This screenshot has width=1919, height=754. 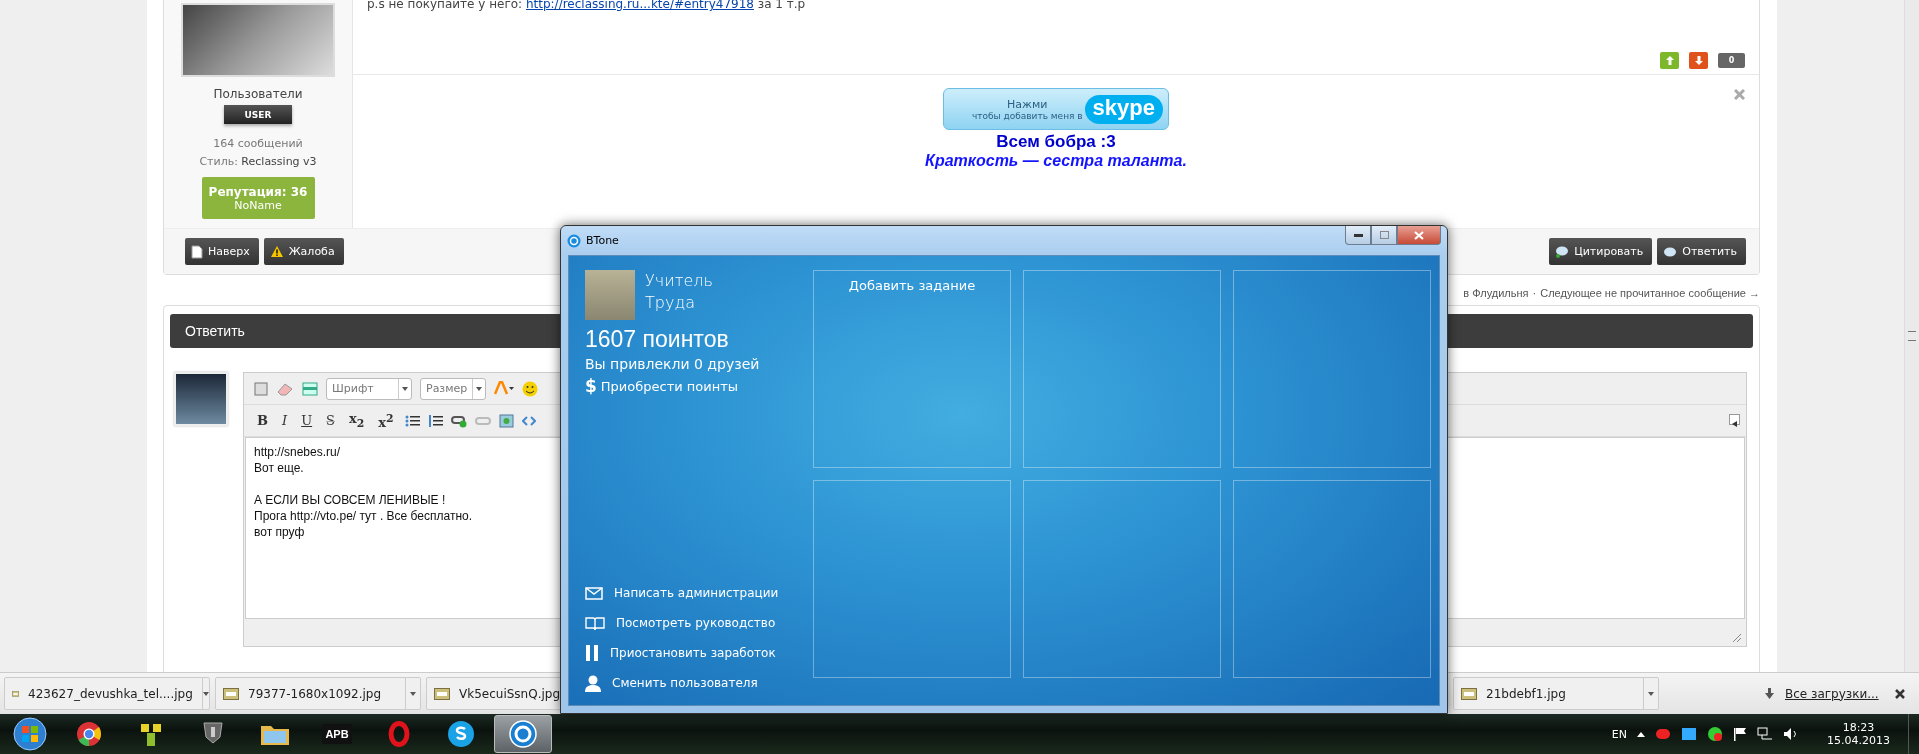 I want to click on page-icon, so click(x=197, y=251).